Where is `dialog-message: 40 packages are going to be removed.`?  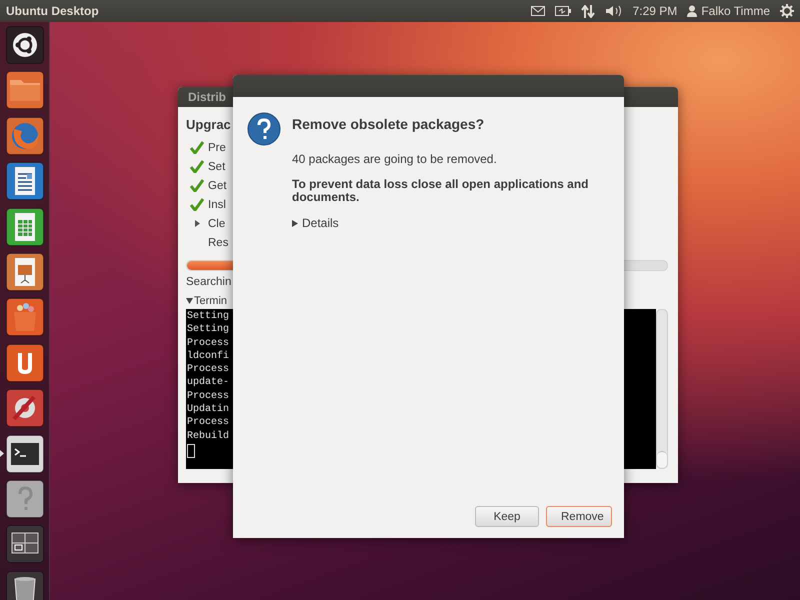 dialog-message: 40 packages are going to be removed. is located at coordinates (395, 159).